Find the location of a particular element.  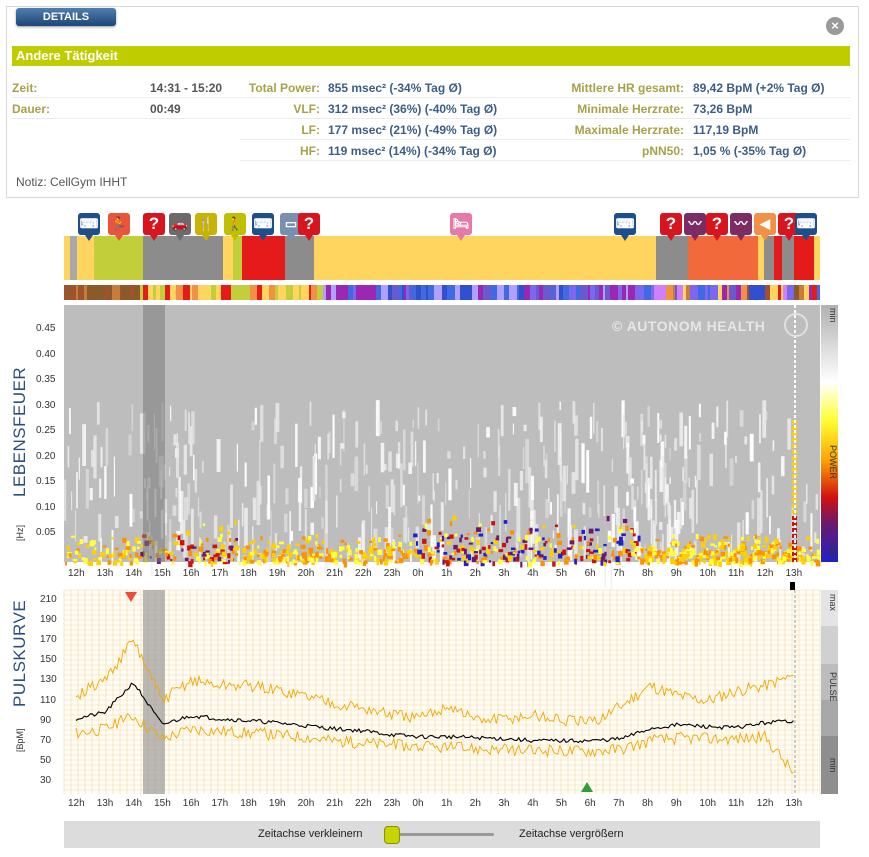

car-icon: 🚗 is located at coordinates (180, 224).